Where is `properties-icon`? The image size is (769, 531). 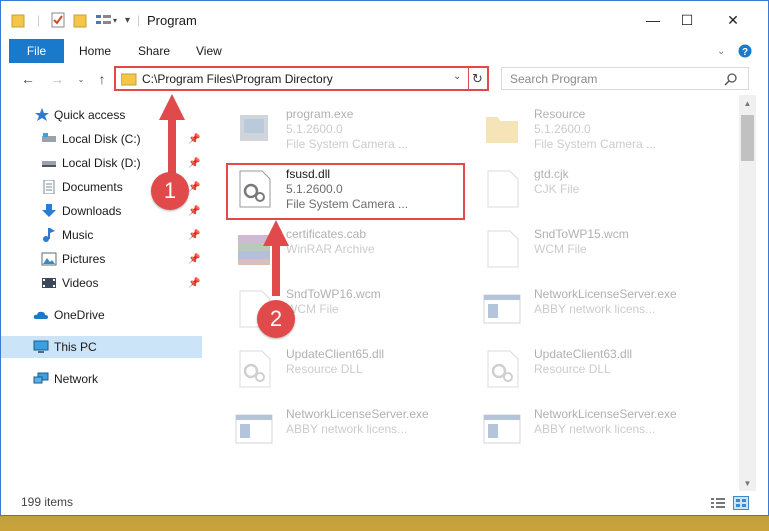
properties-icon is located at coordinates (58, 20).